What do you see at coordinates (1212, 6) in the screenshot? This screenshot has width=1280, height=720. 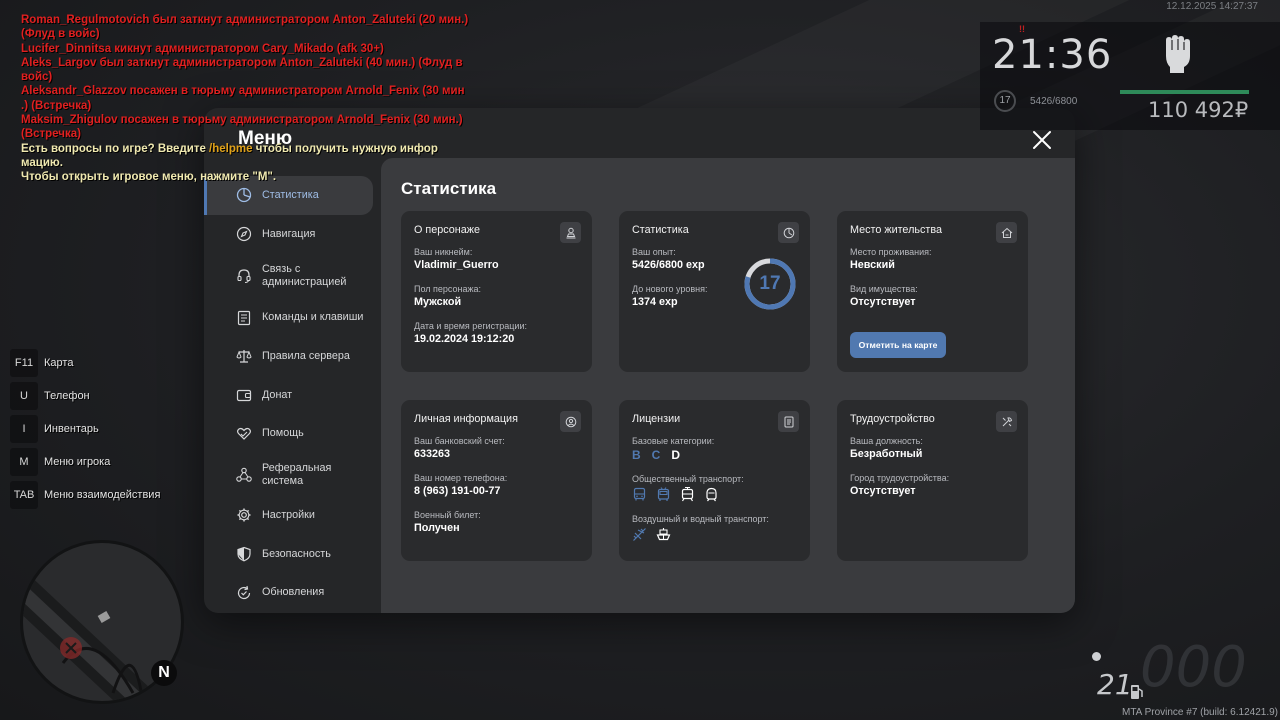 I see `hud-datetime: 12.12.2025 14:27:37` at bounding box center [1212, 6].